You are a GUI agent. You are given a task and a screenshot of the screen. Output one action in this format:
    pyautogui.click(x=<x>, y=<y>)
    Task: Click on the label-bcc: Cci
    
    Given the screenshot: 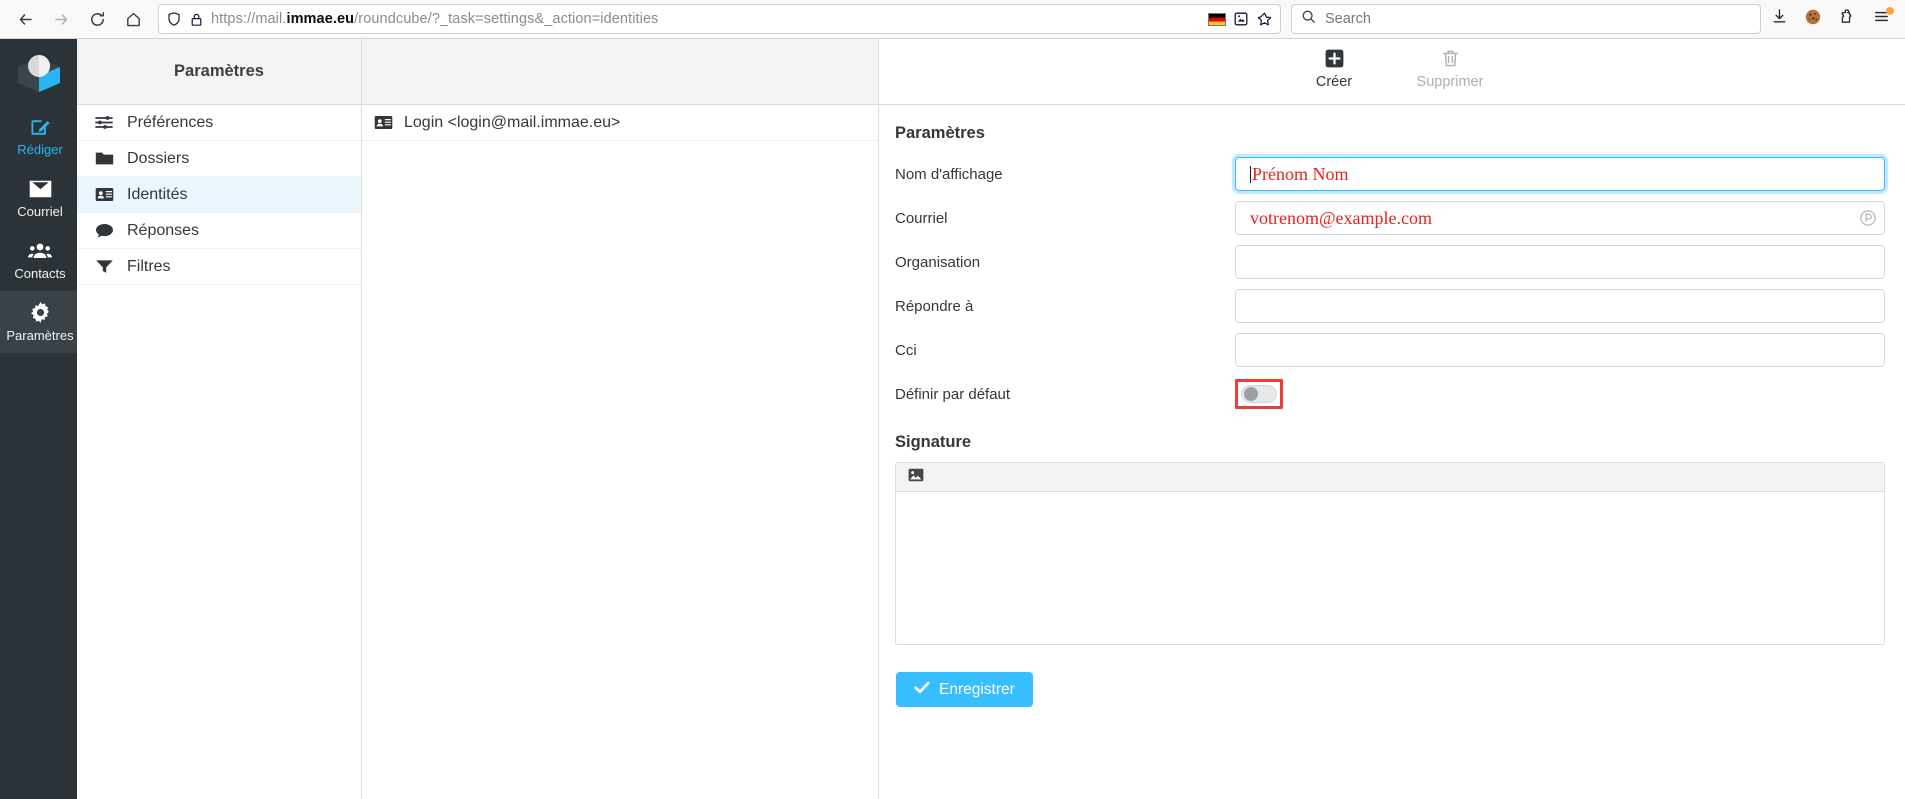 What is the action you would take?
    pyautogui.click(x=906, y=350)
    